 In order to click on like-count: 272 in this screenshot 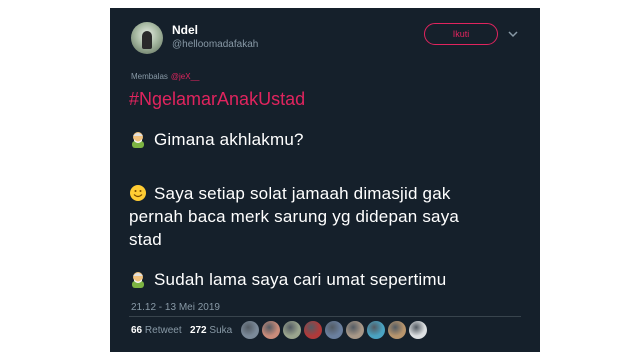, I will do `click(198, 330)`.